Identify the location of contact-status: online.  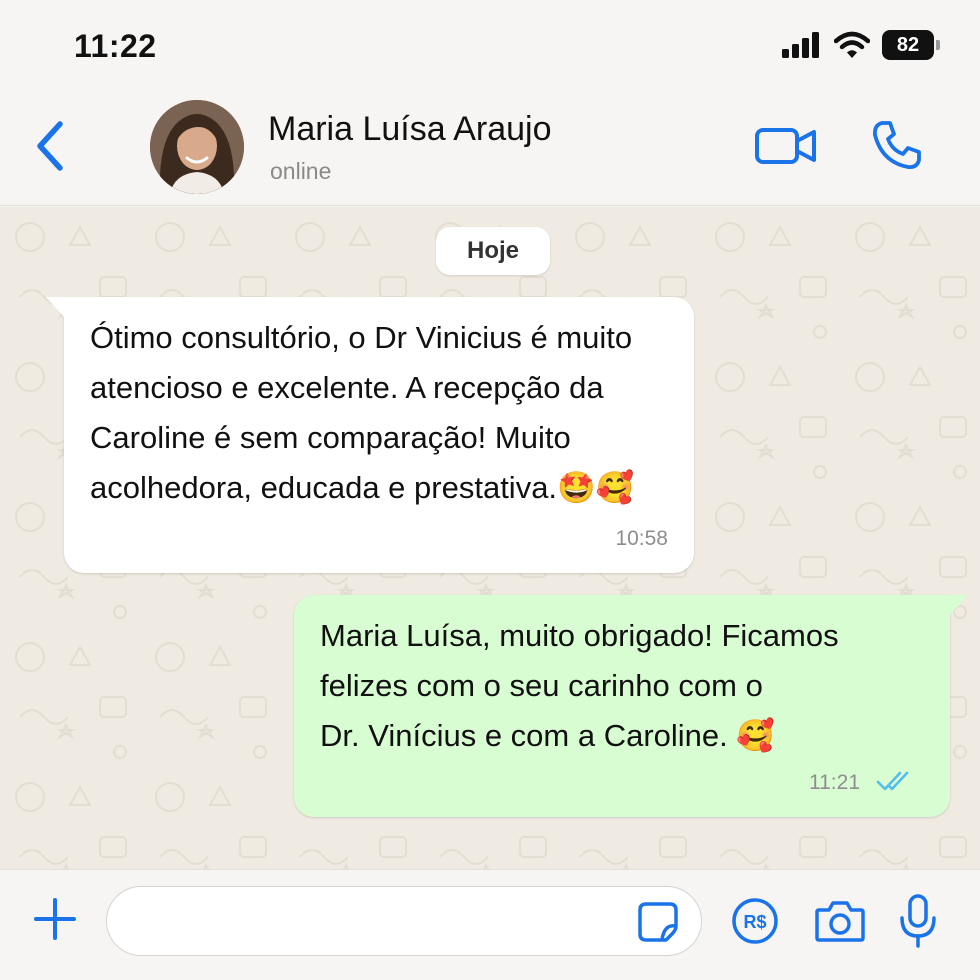
(301, 171).